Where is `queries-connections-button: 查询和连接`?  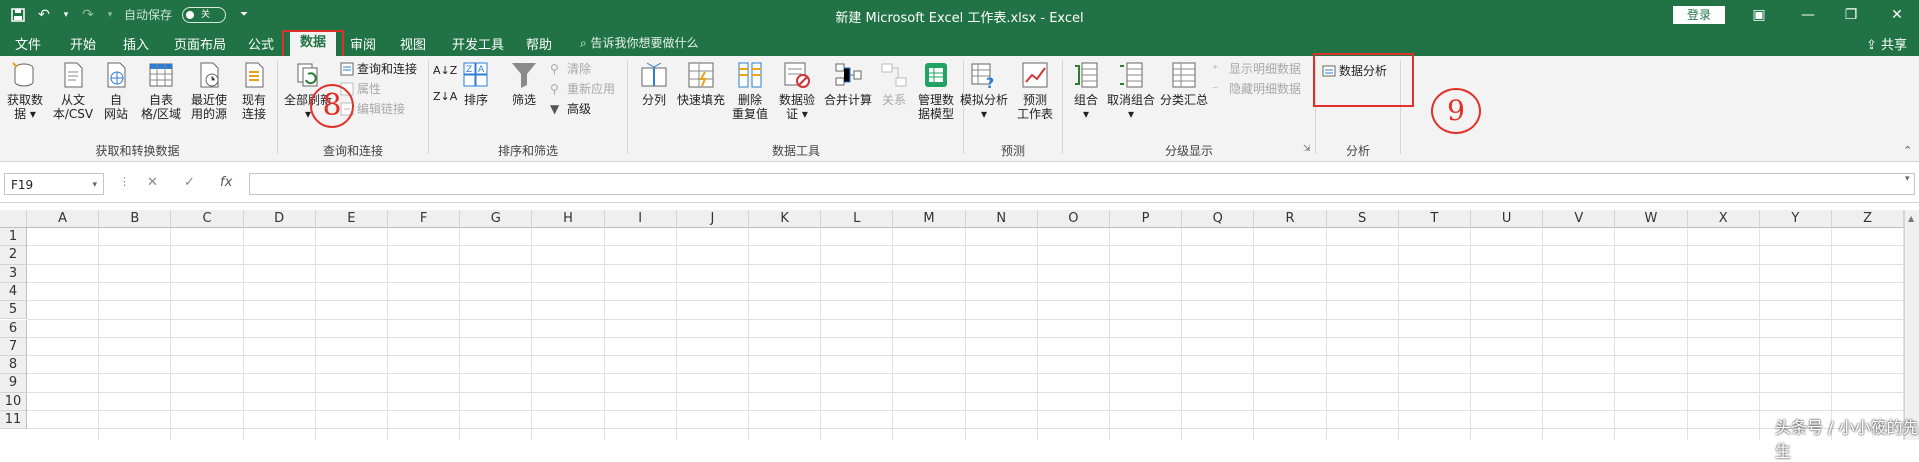
queries-connections-button: 查询和连接 is located at coordinates (378, 68).